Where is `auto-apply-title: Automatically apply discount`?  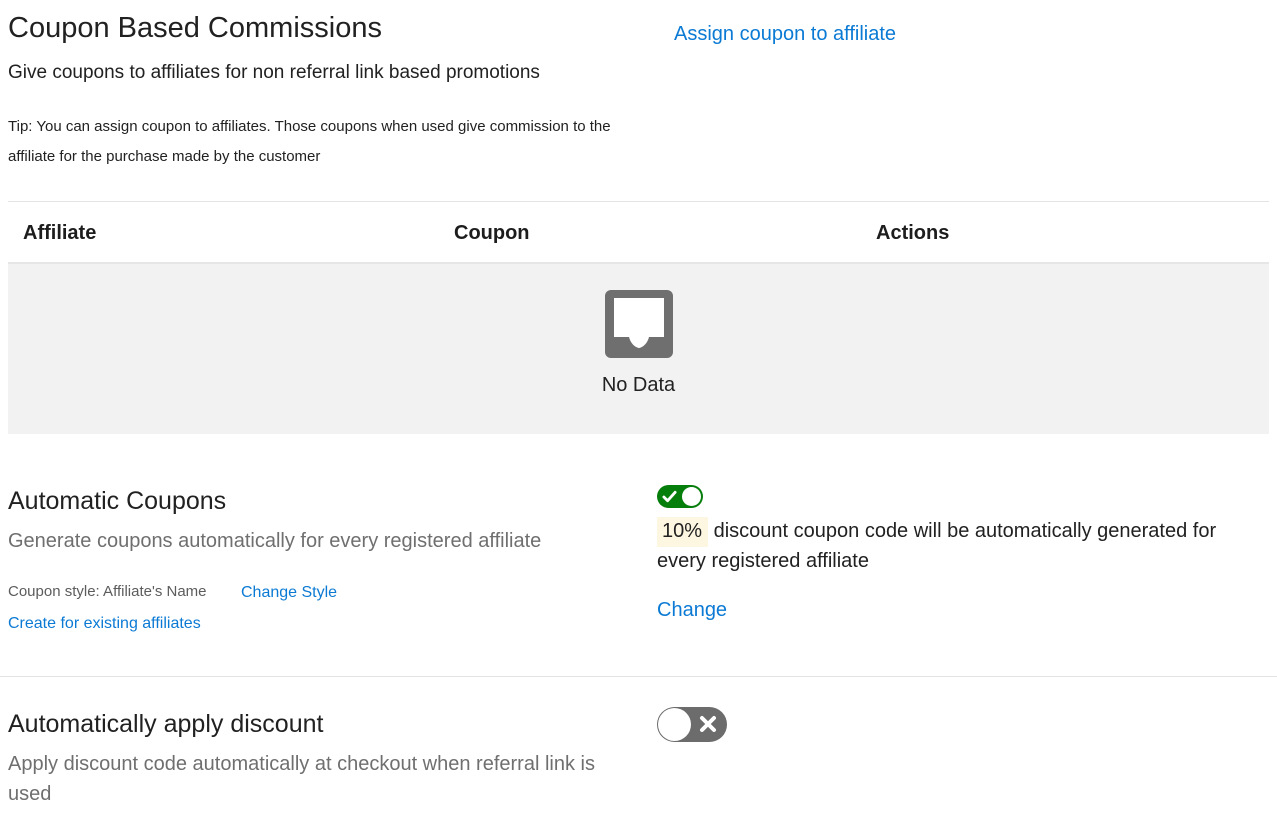 auto-apply-title: Automatically apply discount is located at coordinates (166, 724).